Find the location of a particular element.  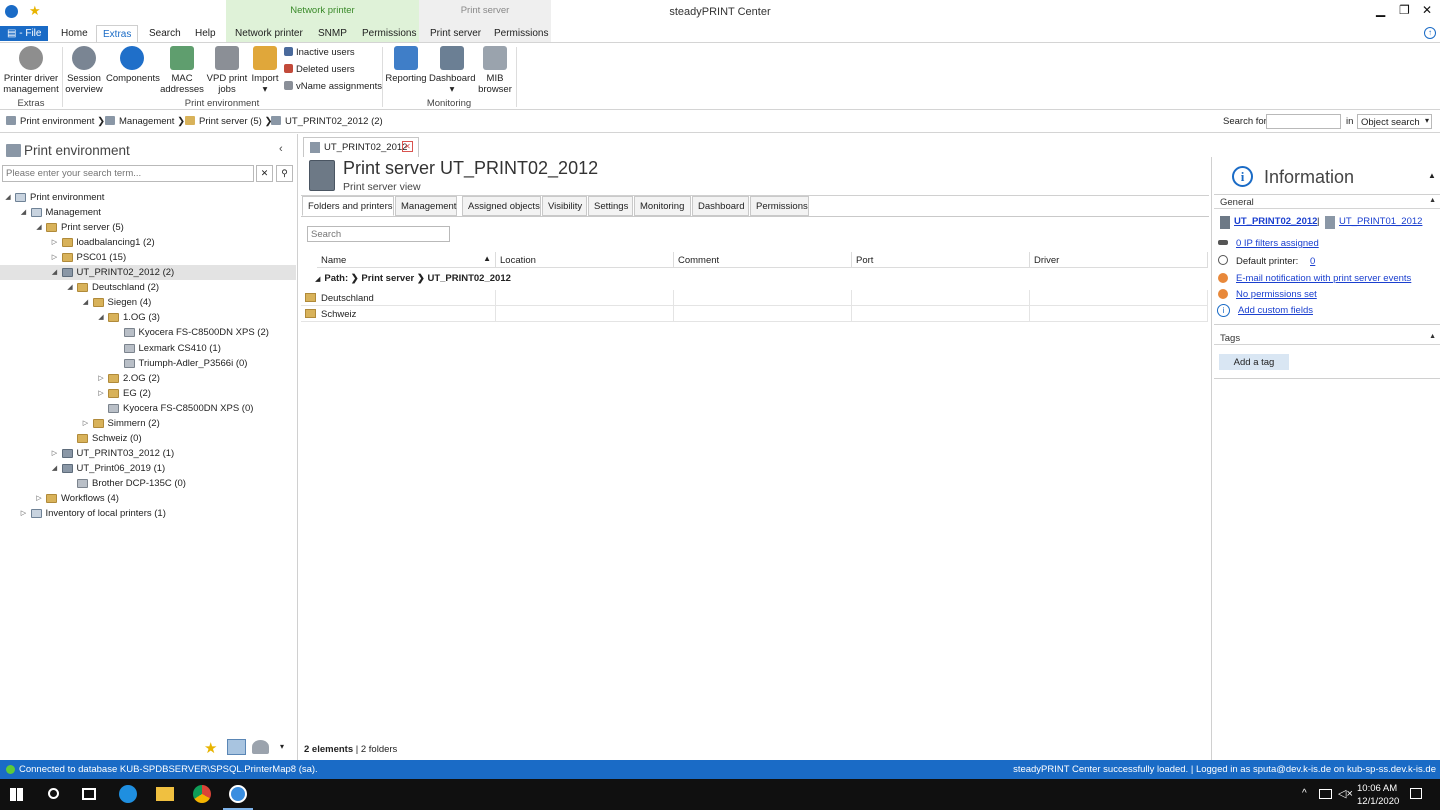

file-explorer-icon is located at coordinates (165, 794).